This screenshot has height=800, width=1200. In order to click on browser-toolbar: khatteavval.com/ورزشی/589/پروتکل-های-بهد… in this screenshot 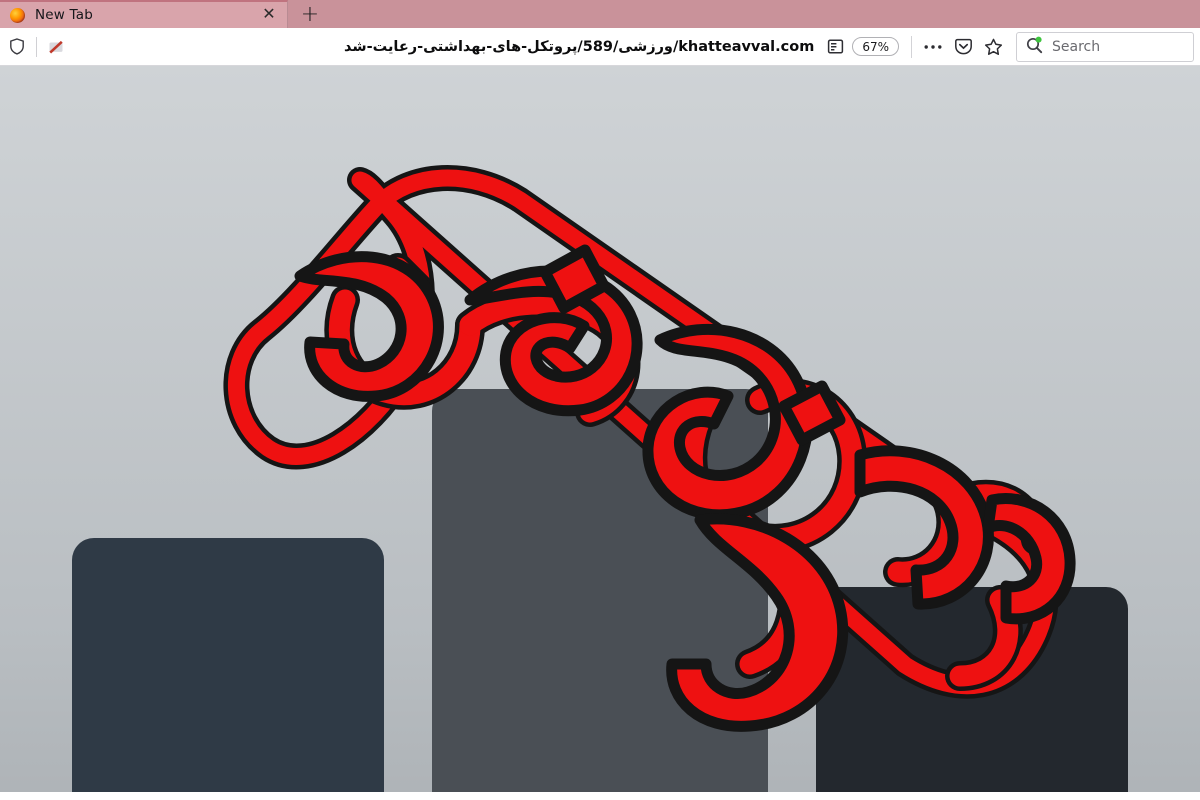, I will do `click(600, 47)`.